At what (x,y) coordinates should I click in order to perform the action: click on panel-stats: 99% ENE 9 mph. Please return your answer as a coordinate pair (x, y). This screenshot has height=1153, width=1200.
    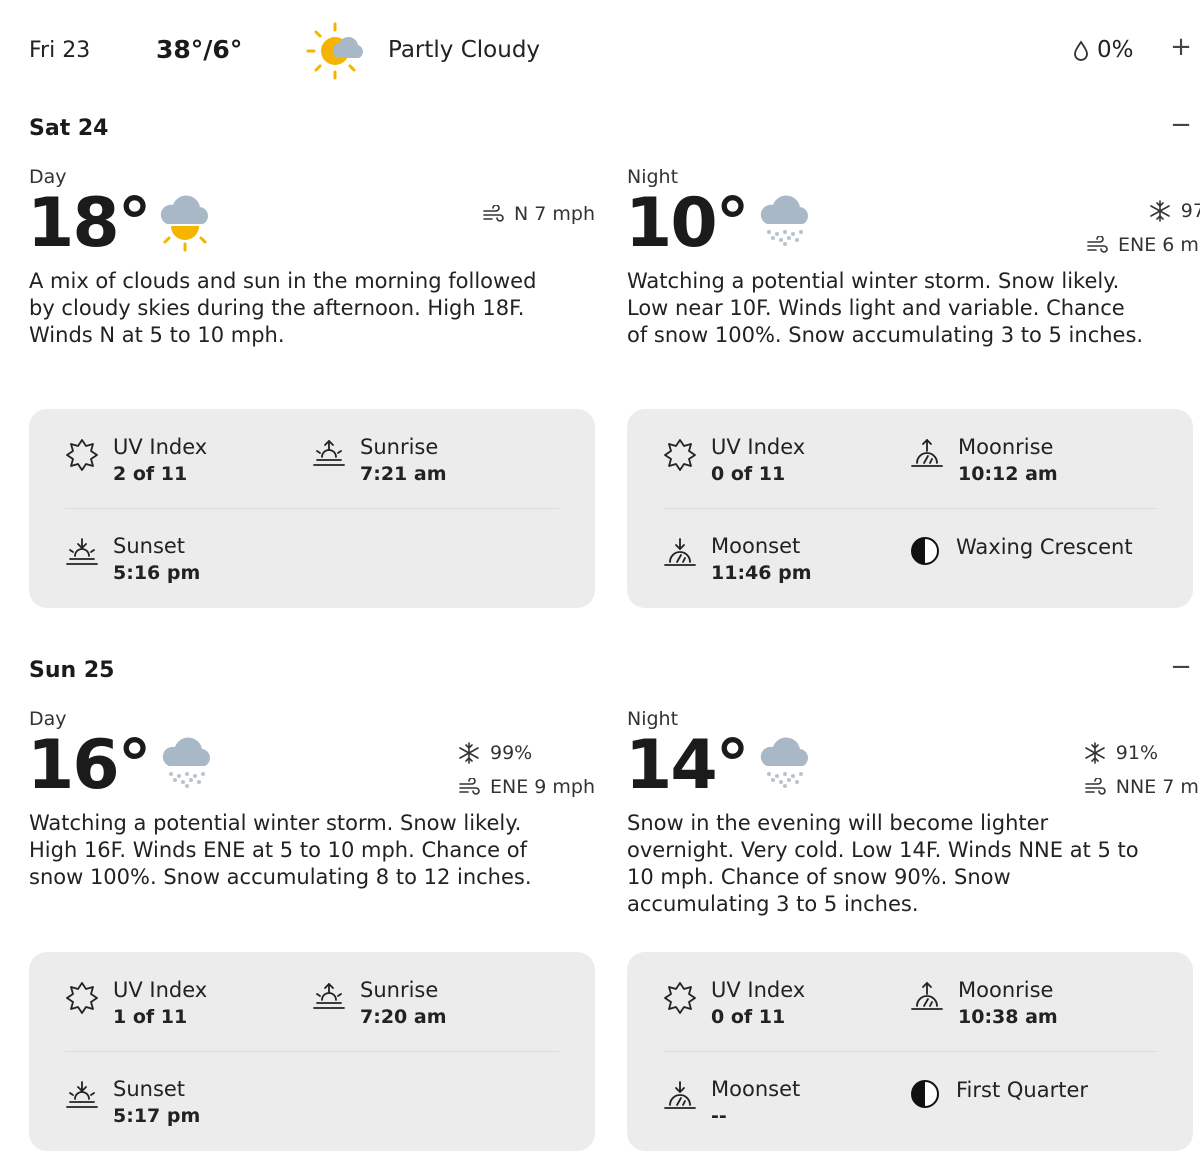
    Looking at the image, I should click on (526, 770).